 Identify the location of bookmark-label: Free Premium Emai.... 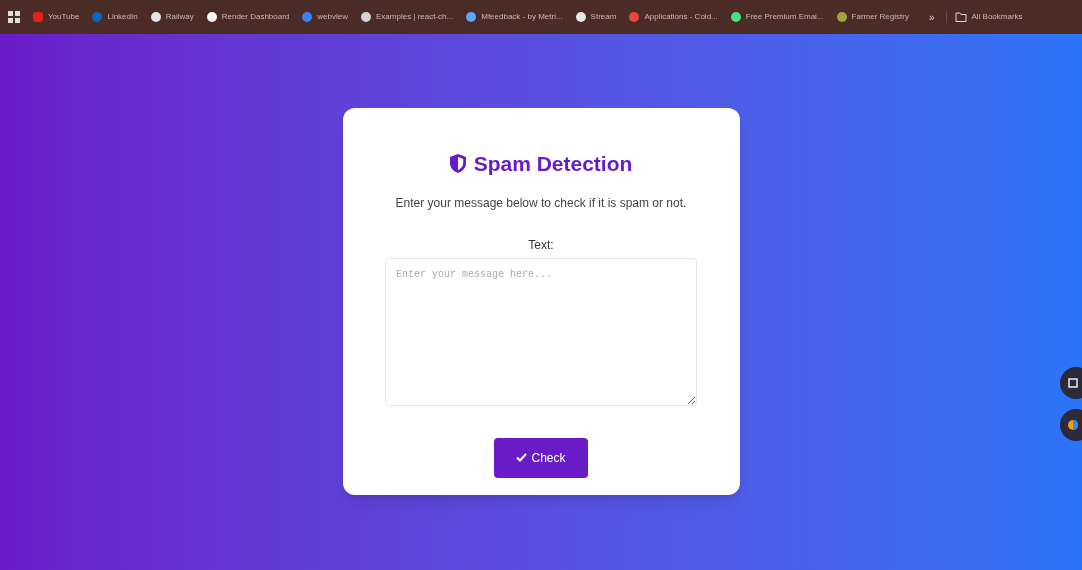
(784, 17).